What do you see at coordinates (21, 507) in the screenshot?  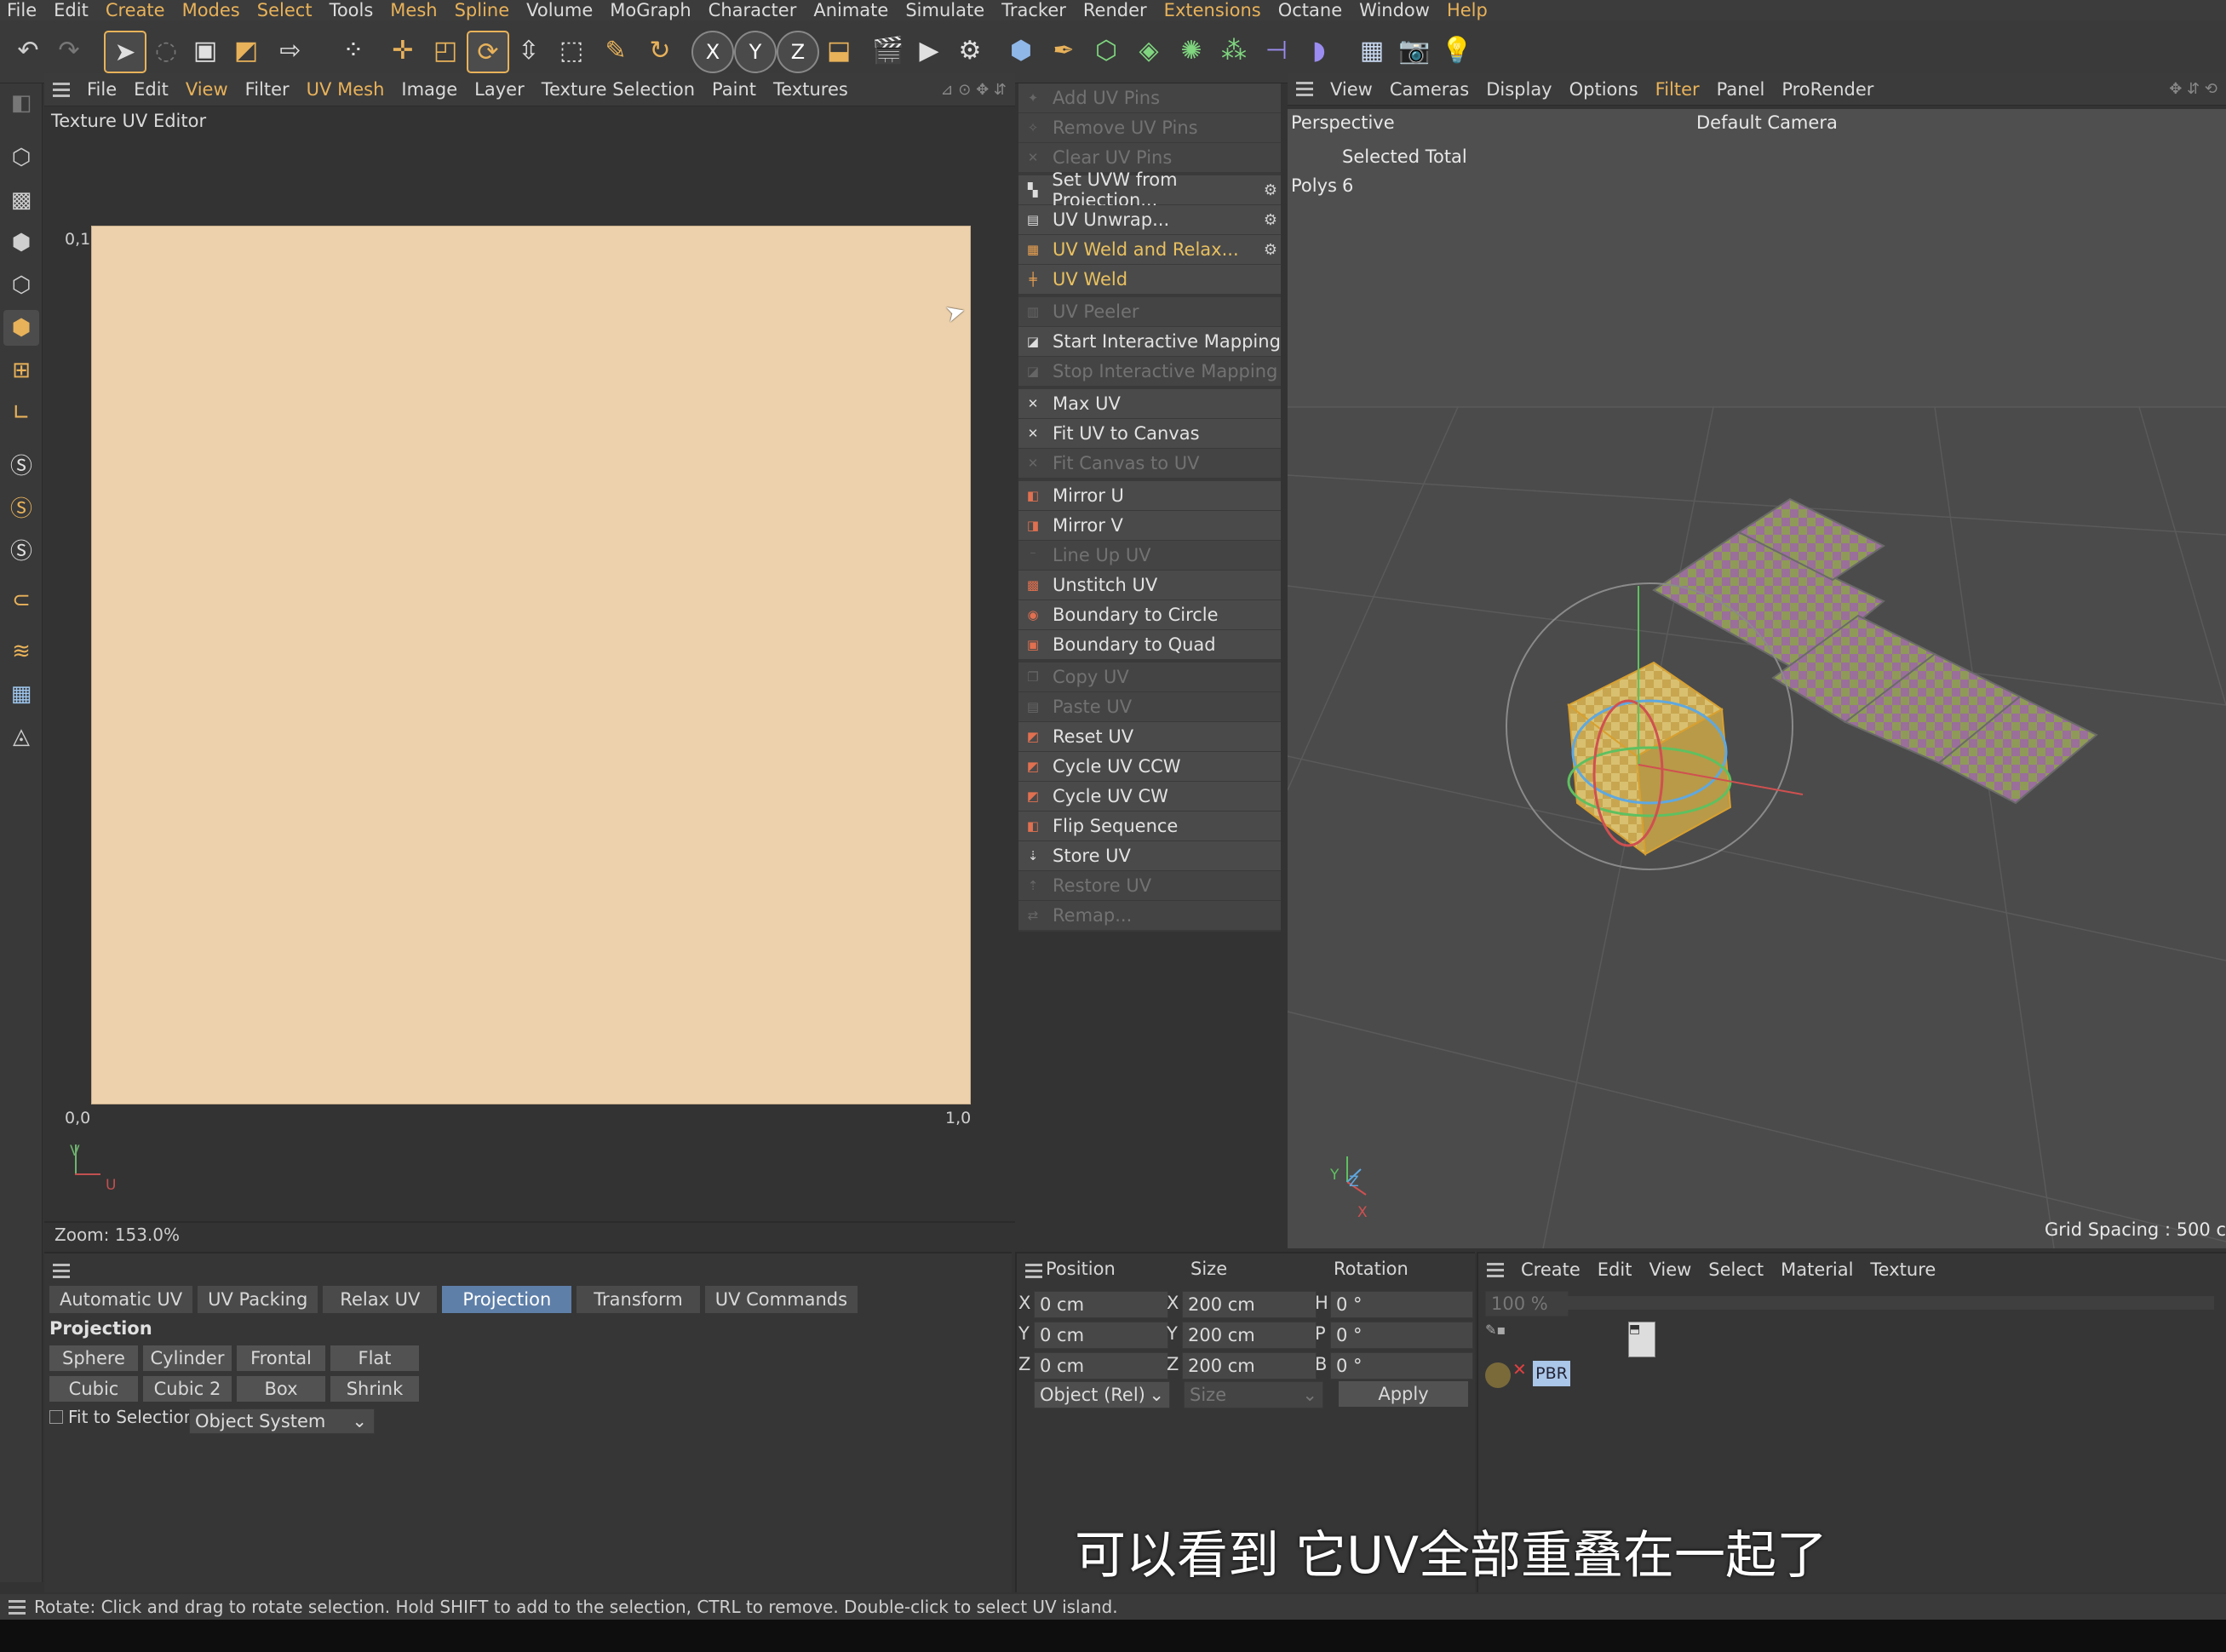 I see `solo-single-icon: Ⓢ` at bounding box center [21, 507].